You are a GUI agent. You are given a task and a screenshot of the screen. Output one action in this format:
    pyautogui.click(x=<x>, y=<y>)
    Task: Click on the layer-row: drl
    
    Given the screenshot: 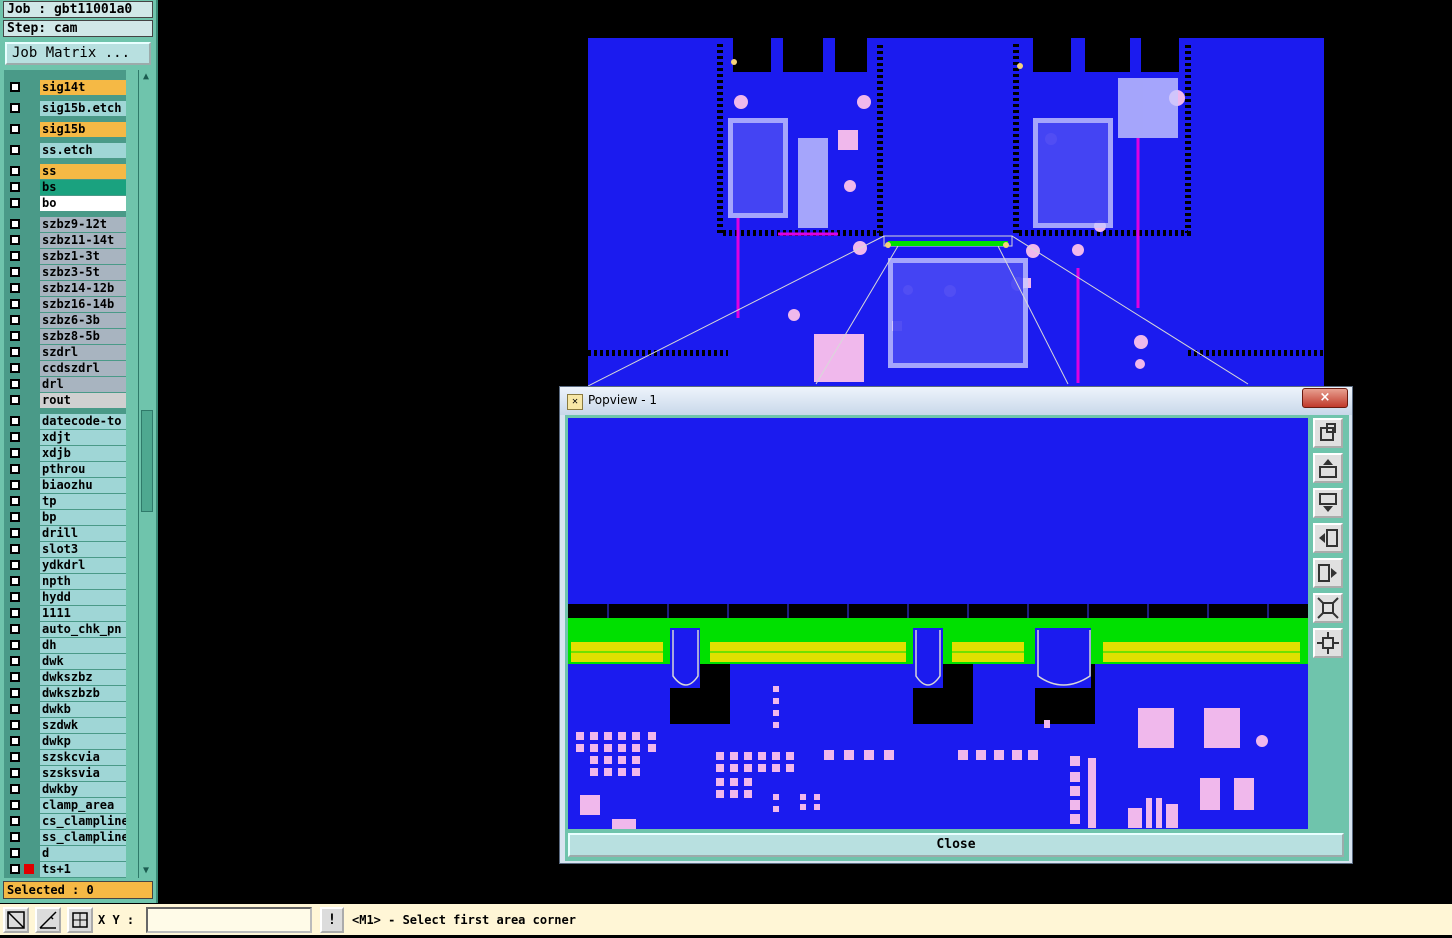 What is the action you would take?
    pyautogui.click(x=65, y=385)
    